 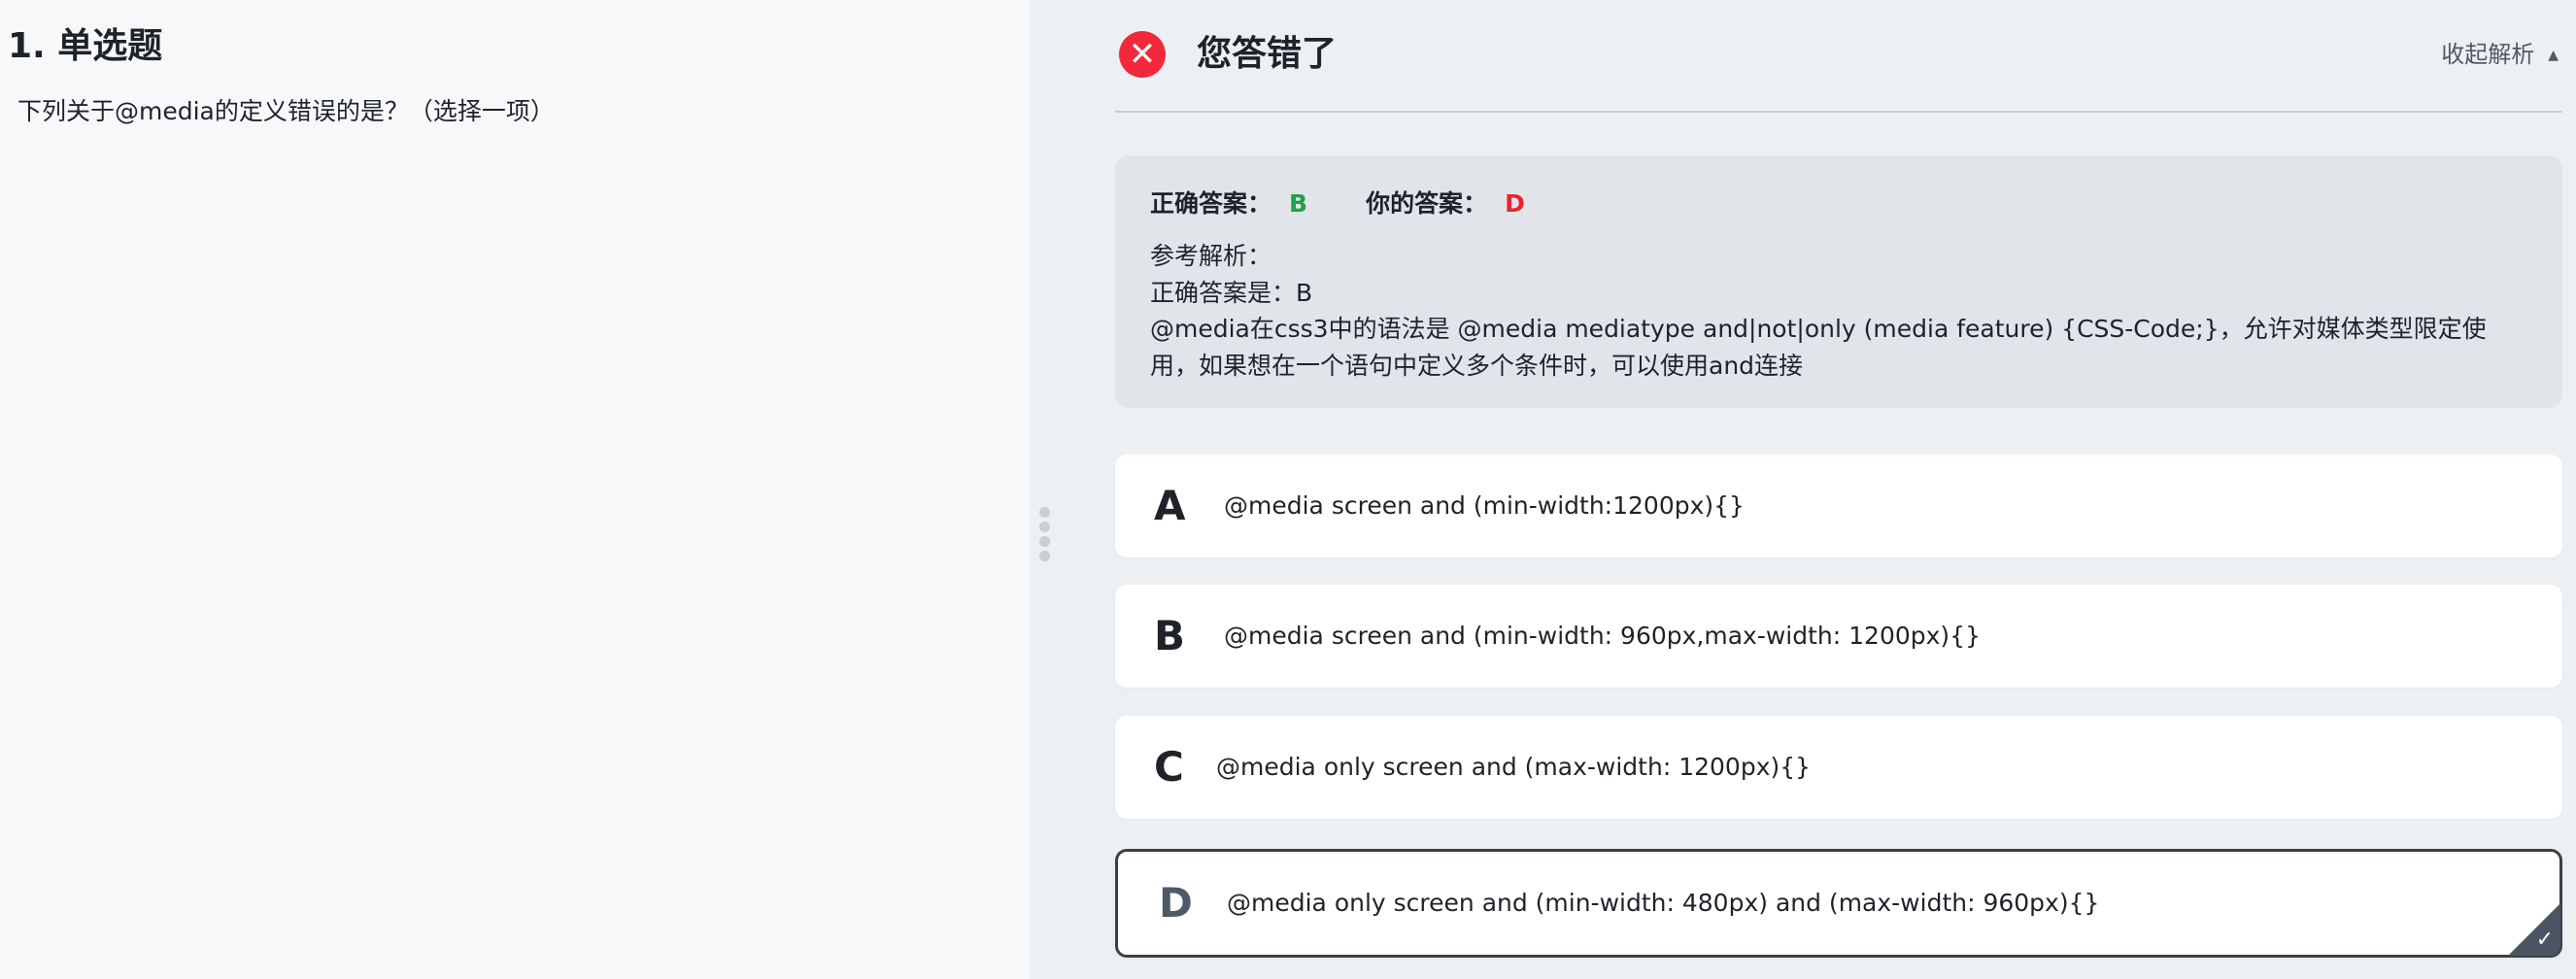 I want to click on your-answer-label: 你的答案：, so click(x=1427, y=203).